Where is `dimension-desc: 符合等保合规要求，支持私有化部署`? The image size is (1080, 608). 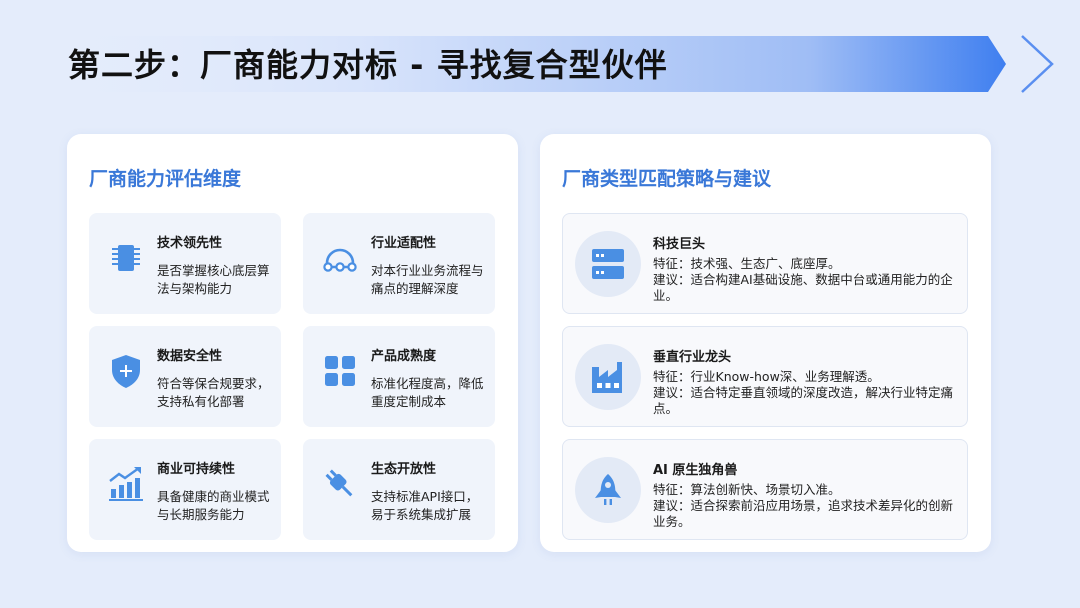 dimension-desc: 符合等保合规要求，支持私有化部署 is located at coordinates (213, 392).